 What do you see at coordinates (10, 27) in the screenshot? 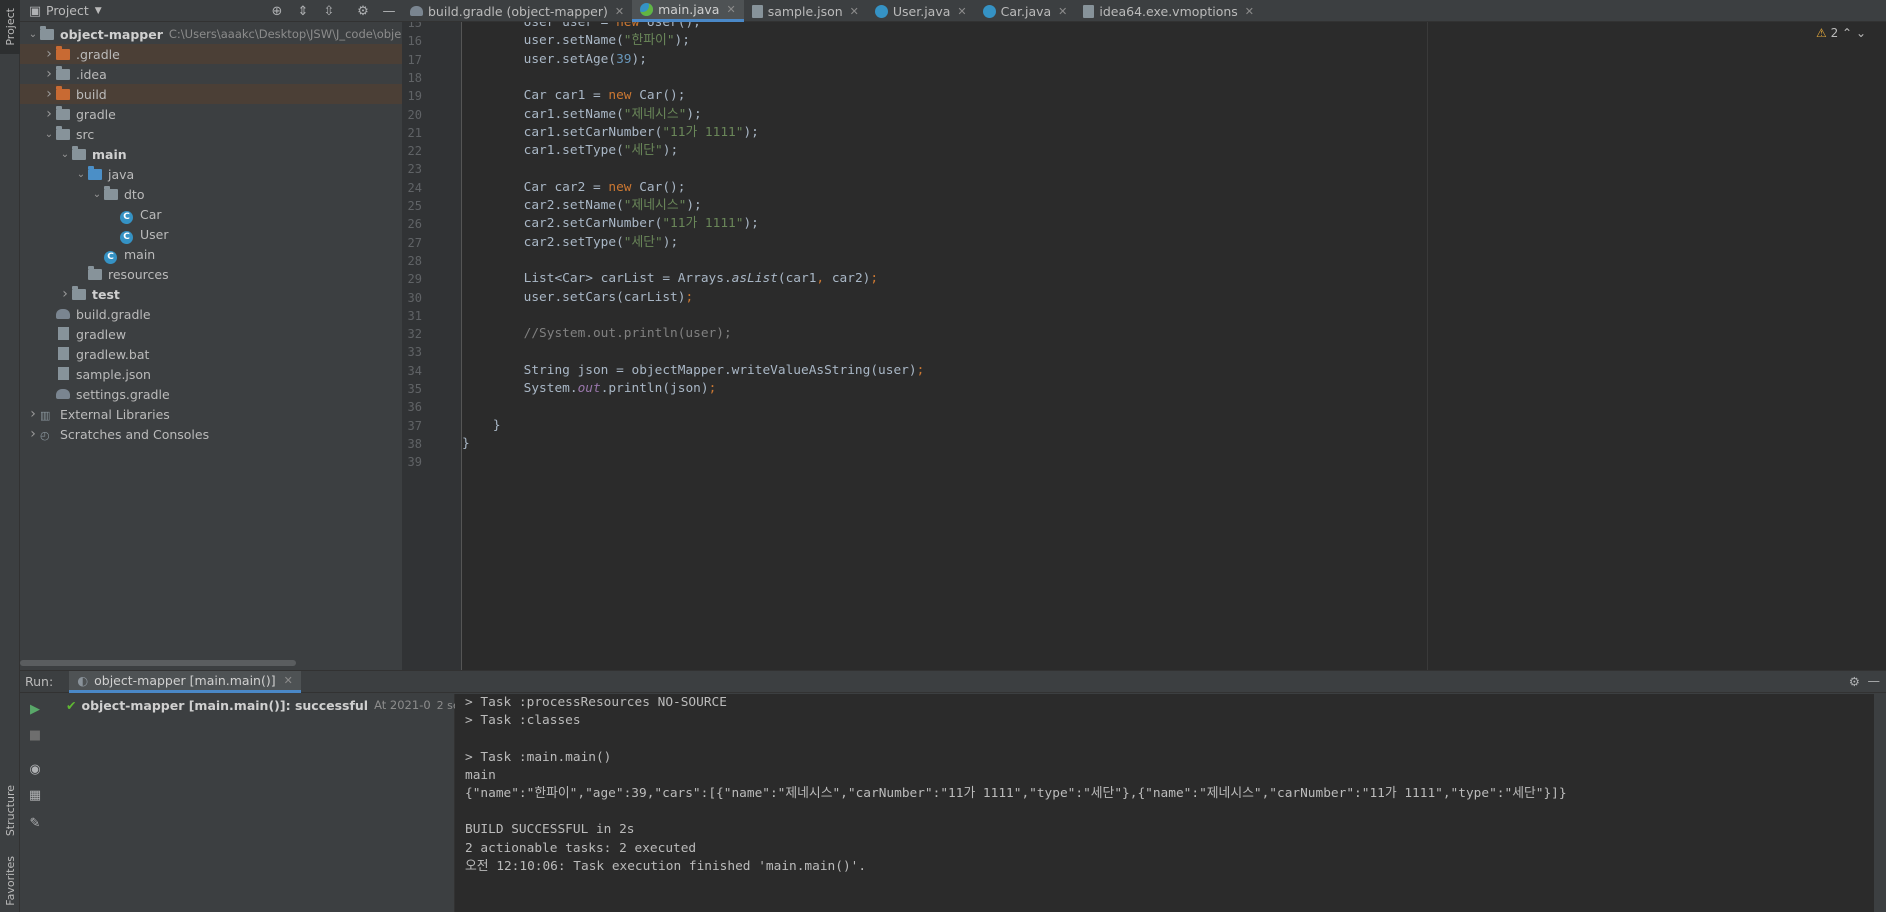
I see `project-tool-tab: Project` at bounding box center [10, 27].